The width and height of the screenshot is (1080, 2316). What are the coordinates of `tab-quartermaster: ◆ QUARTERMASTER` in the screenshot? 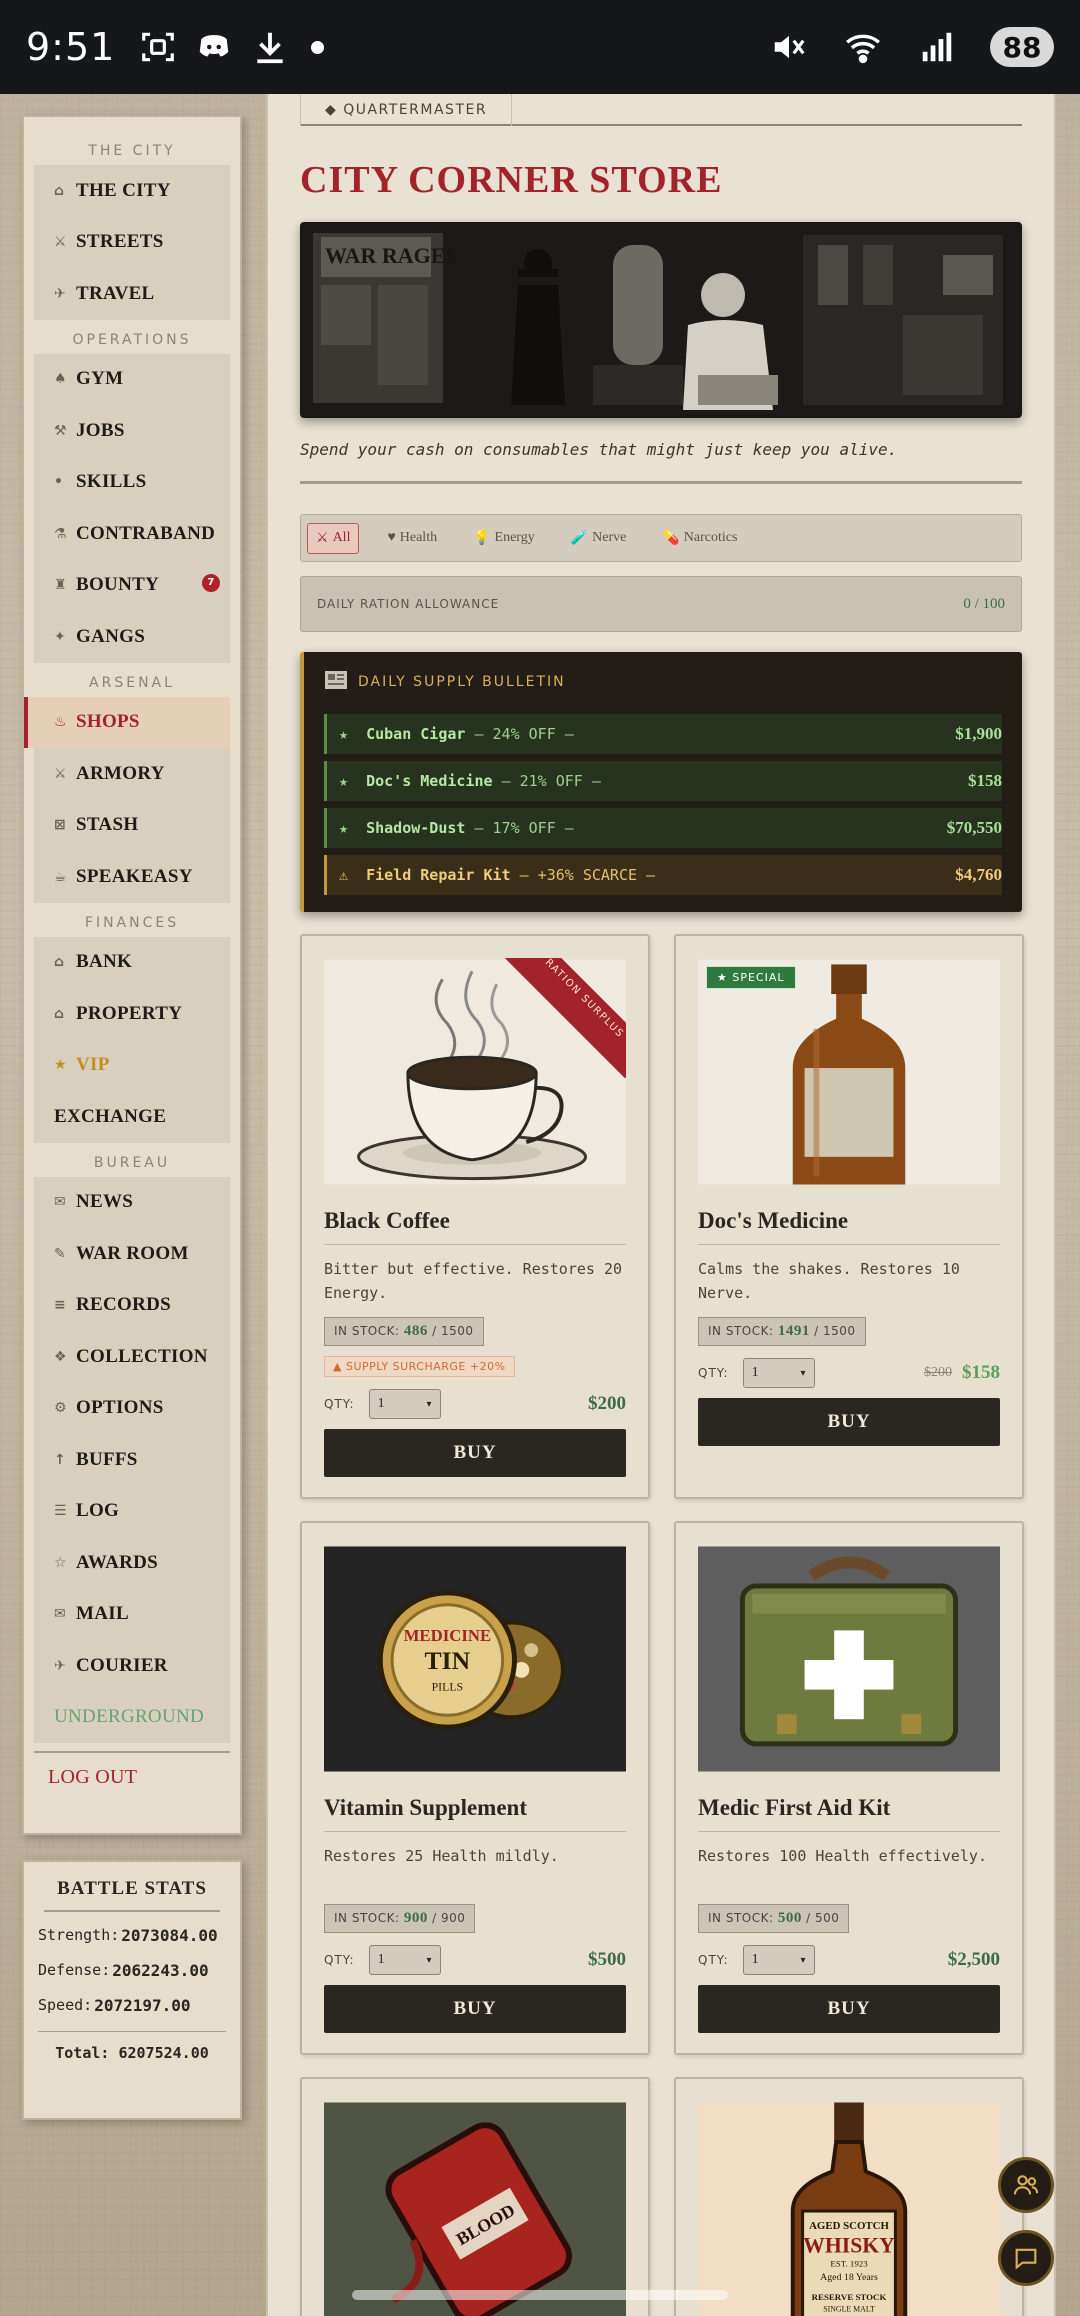 It's located at (406, 110).